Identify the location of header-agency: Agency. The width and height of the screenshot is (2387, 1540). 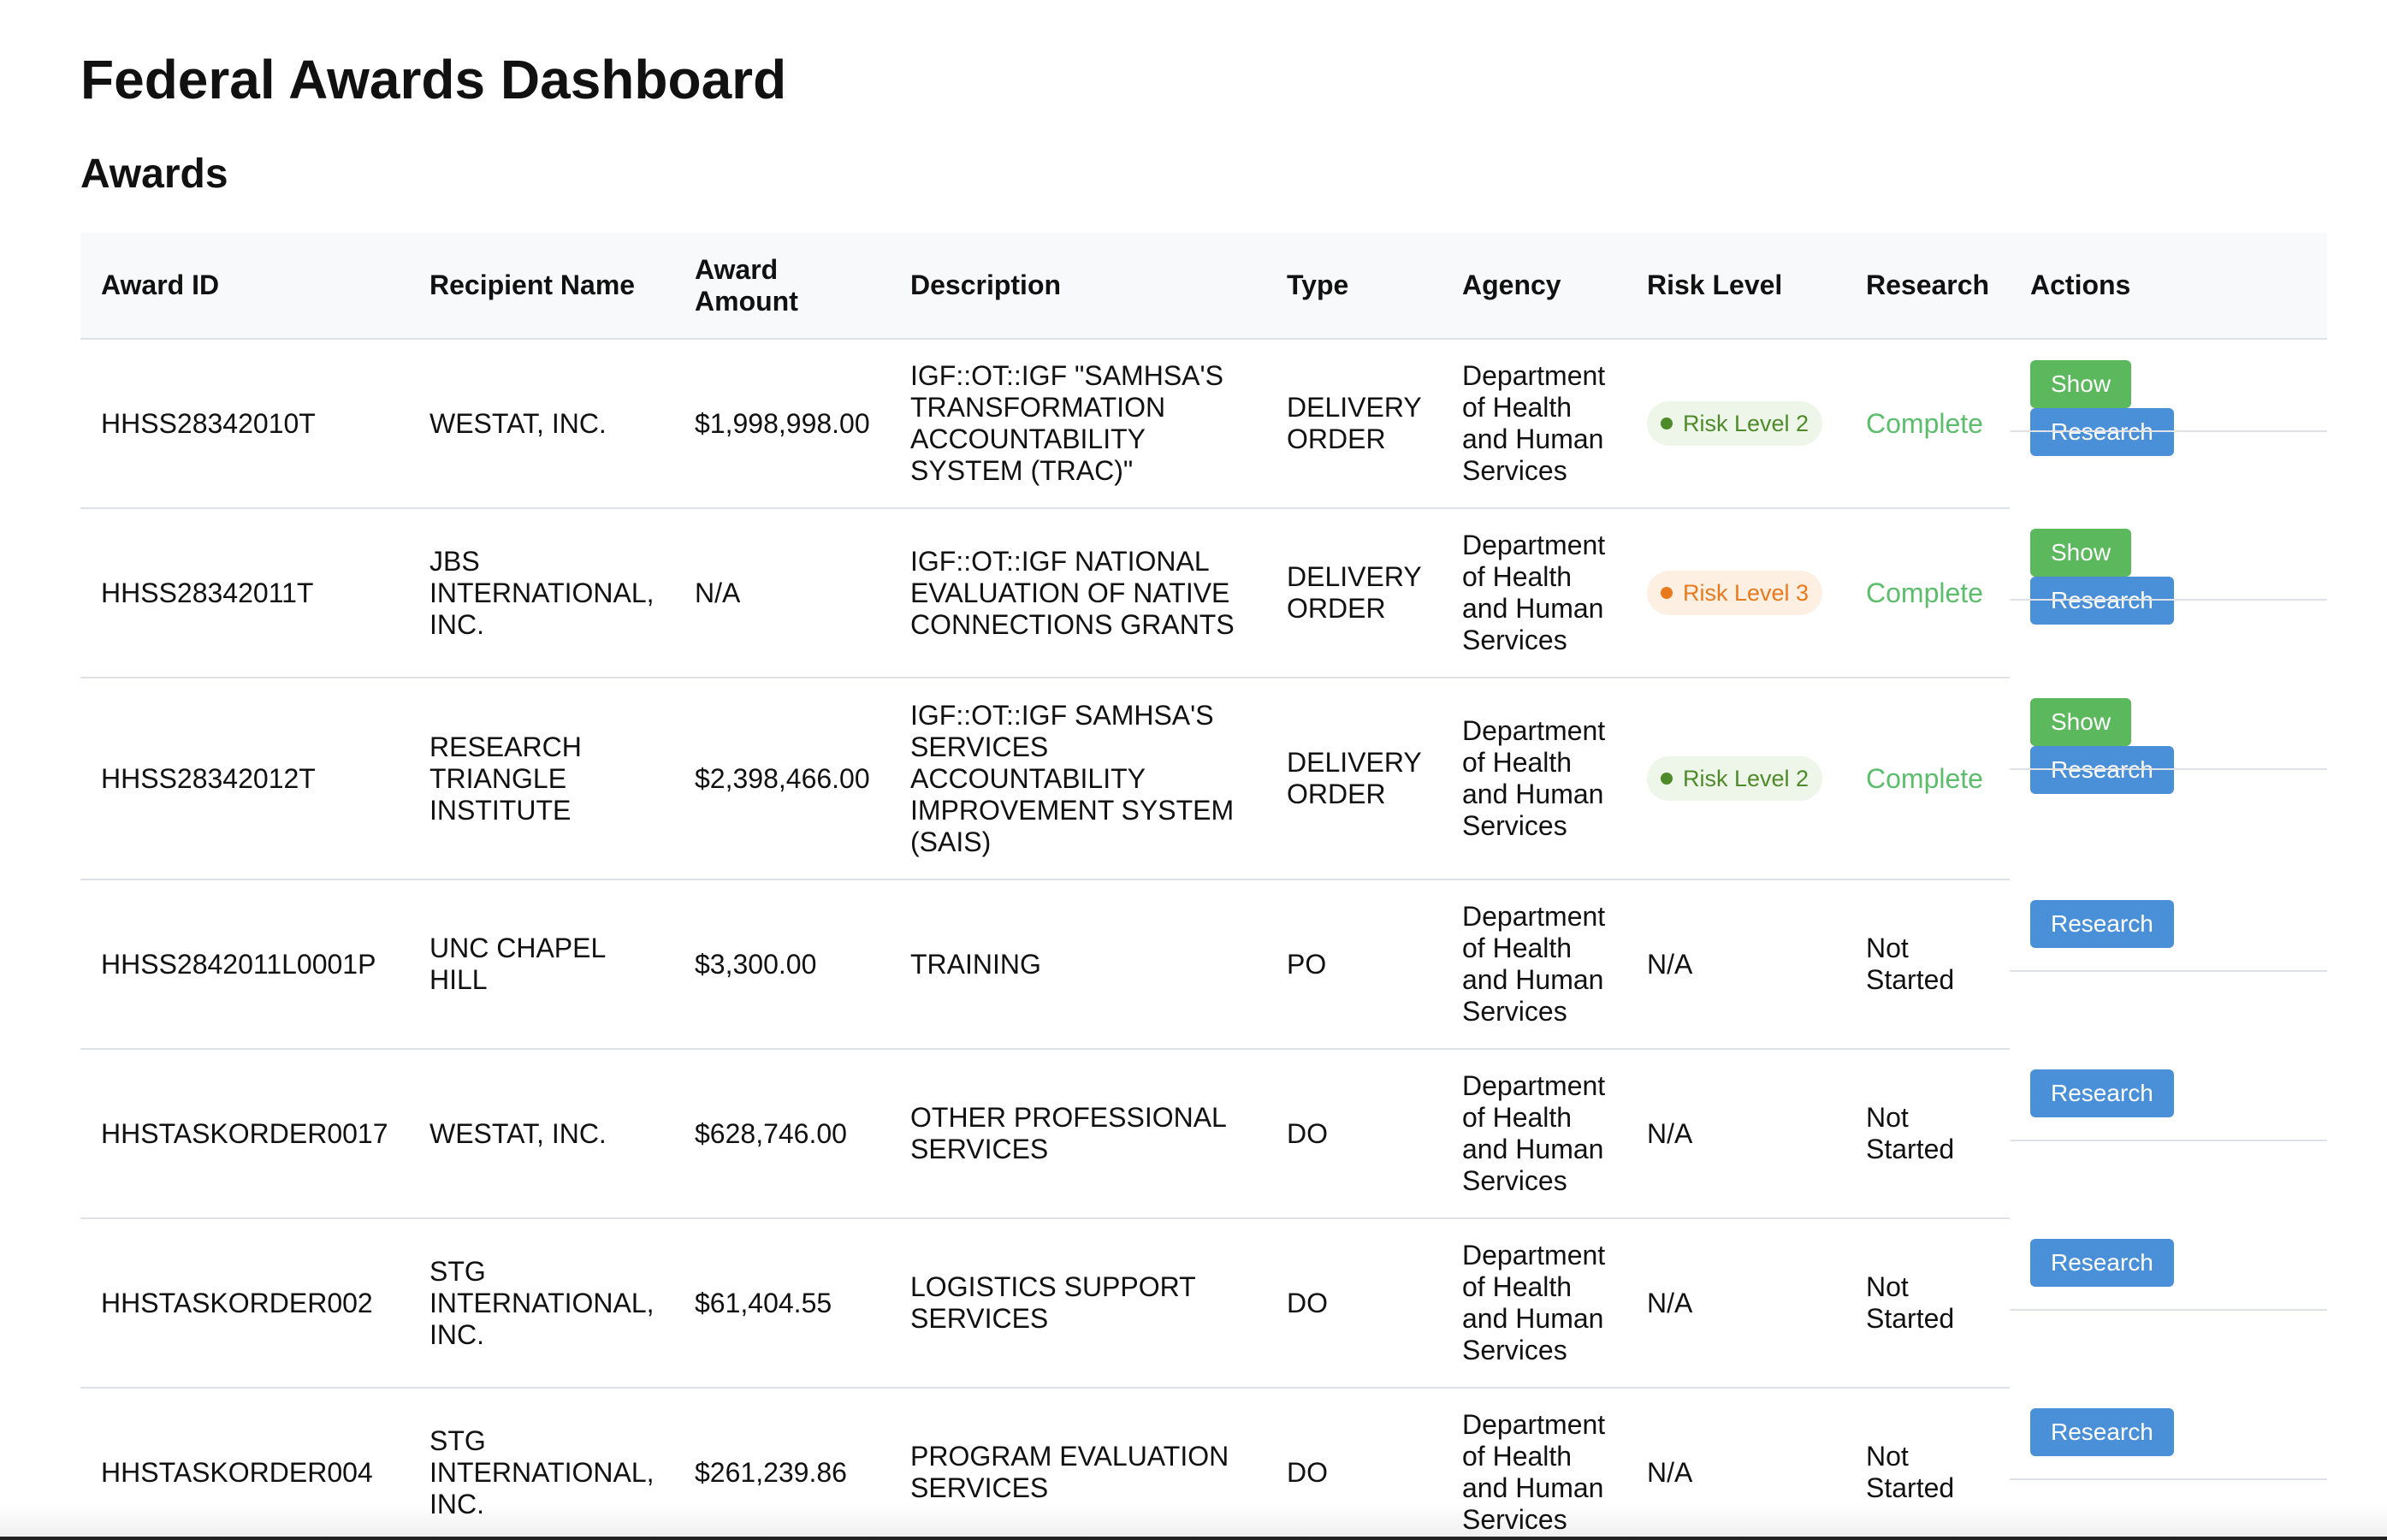
(1534, 286).